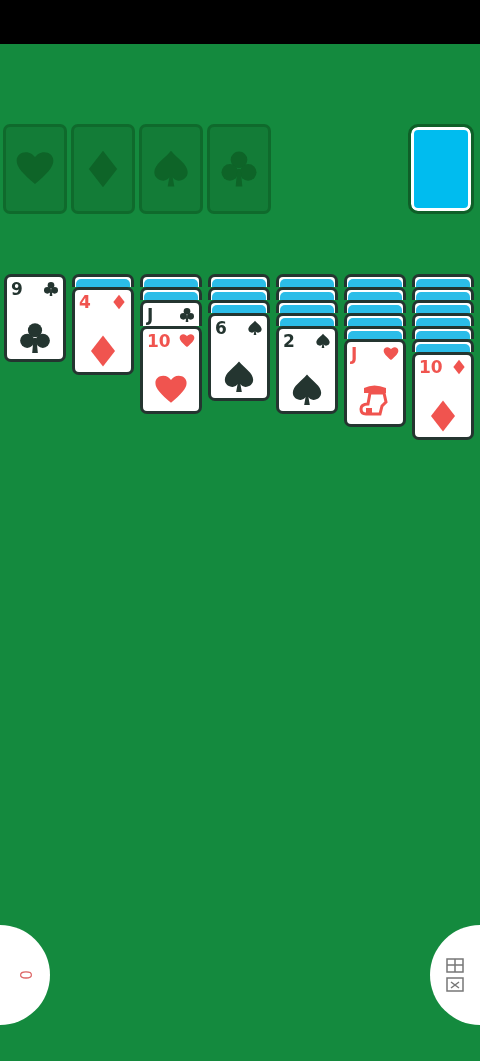 The image size is (480, 1061). I want to click on round-button: 0, so click(25, 975).